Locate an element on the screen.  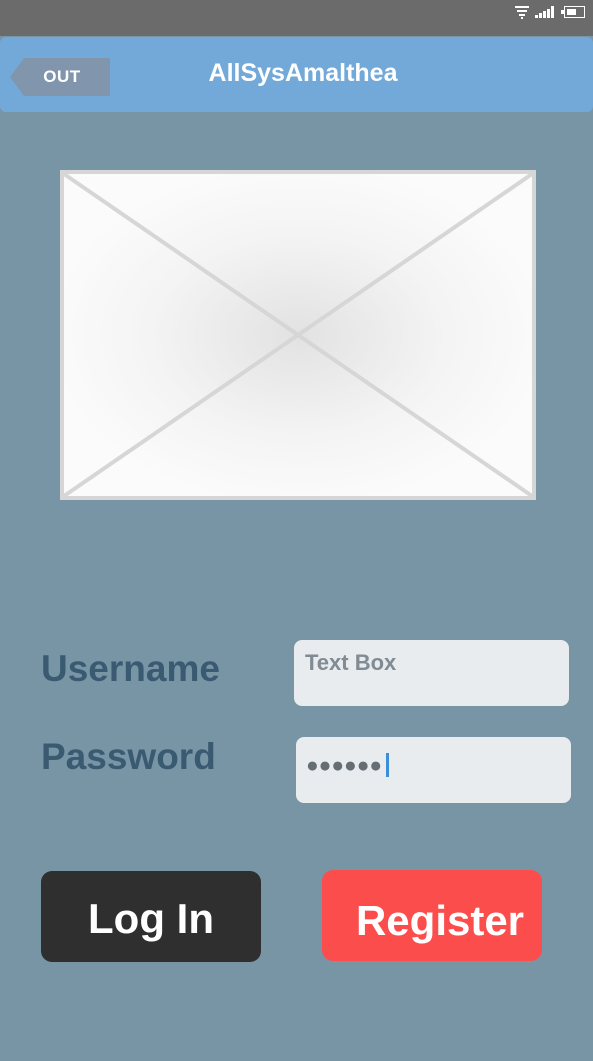
username-input: Text Box is located at coordinates (431, 673).